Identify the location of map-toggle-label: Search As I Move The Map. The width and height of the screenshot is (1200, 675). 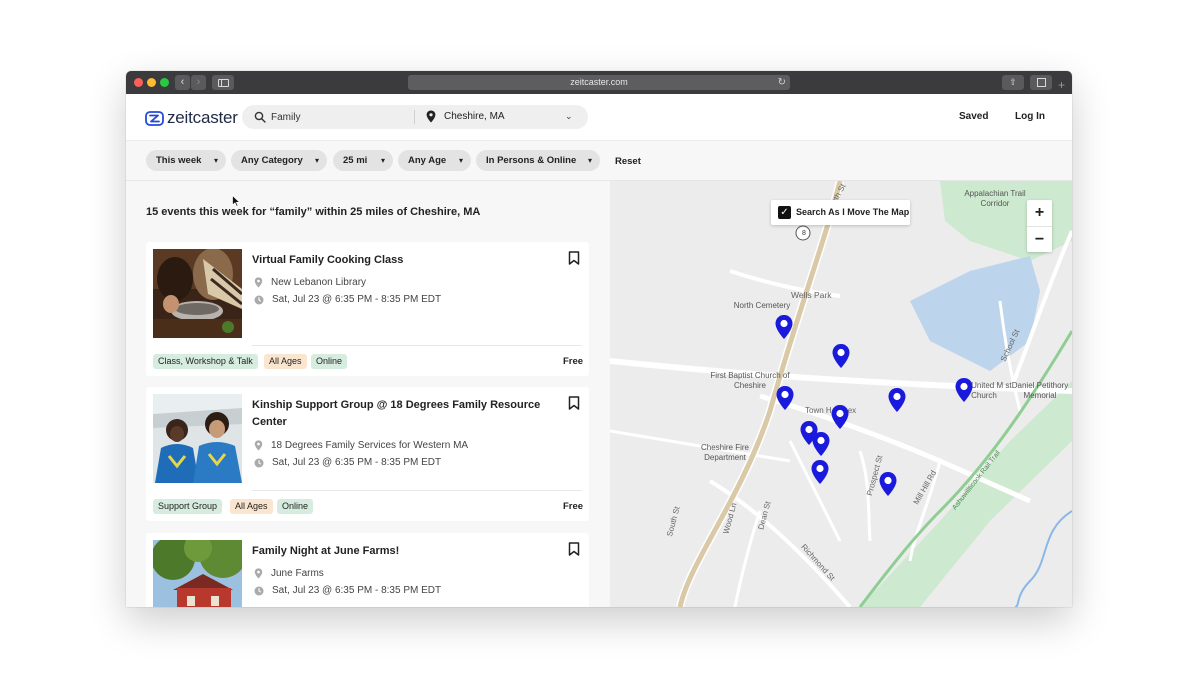
(853, 212).